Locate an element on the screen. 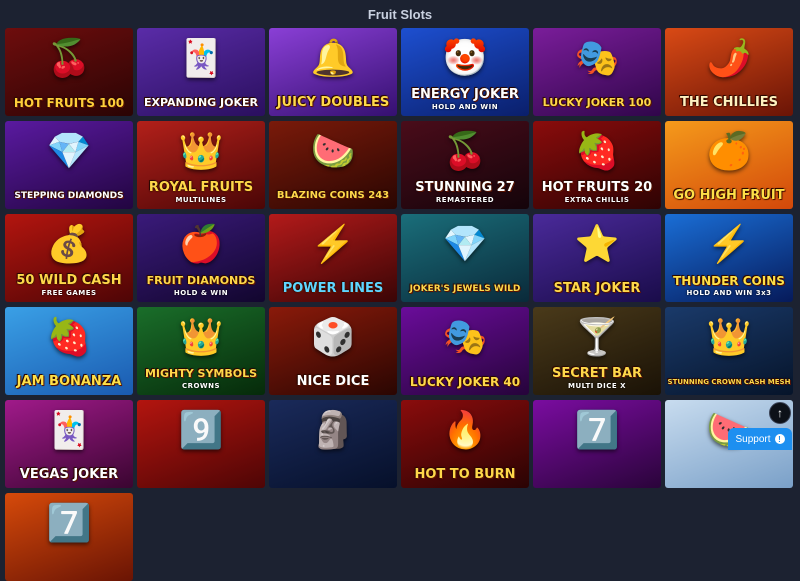  support-label: Support is located at coordinates (753, 439).